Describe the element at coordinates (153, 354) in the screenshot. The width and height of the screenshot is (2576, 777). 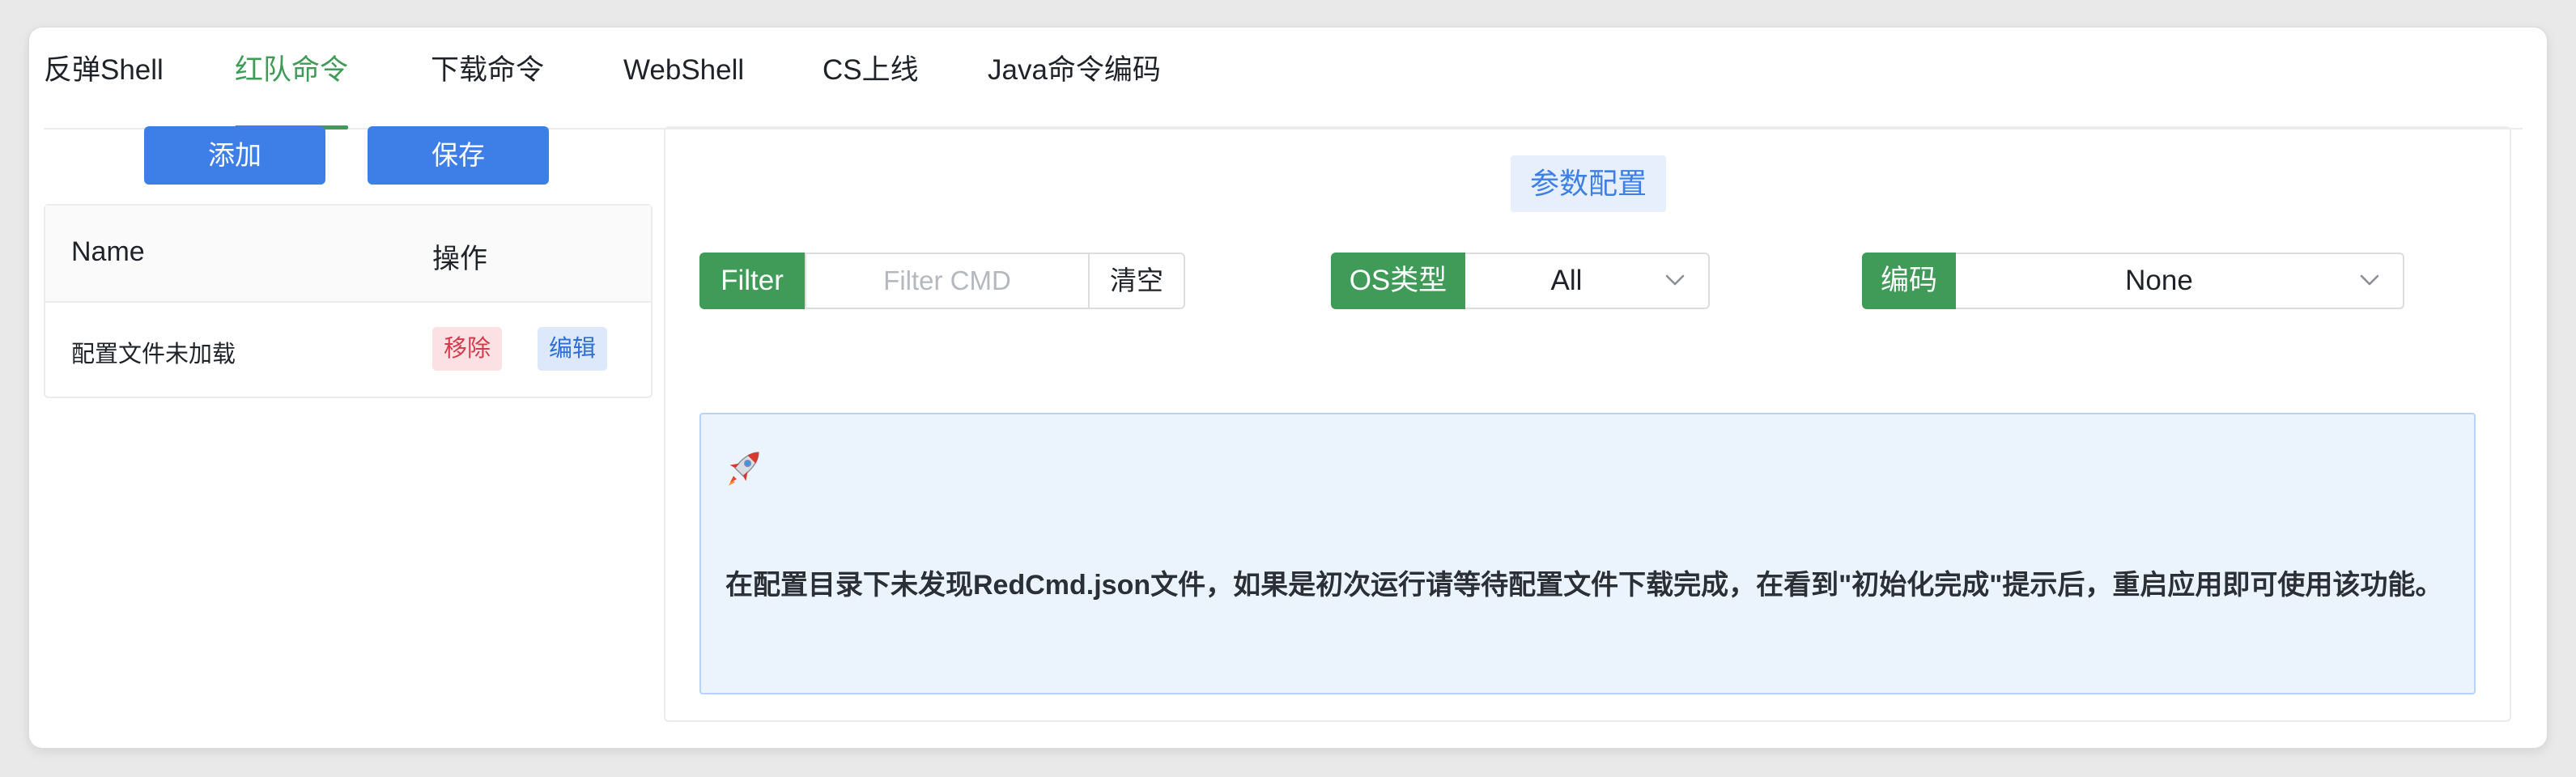
I see `table-row-name: 配置文件未加载` at that location.